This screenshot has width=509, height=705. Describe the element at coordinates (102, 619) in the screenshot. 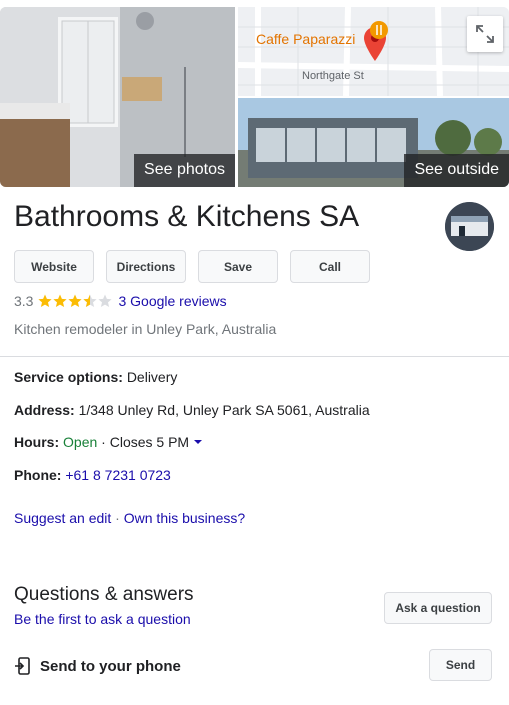

I see `first-question-link: Be the first to ask a question` at that location.